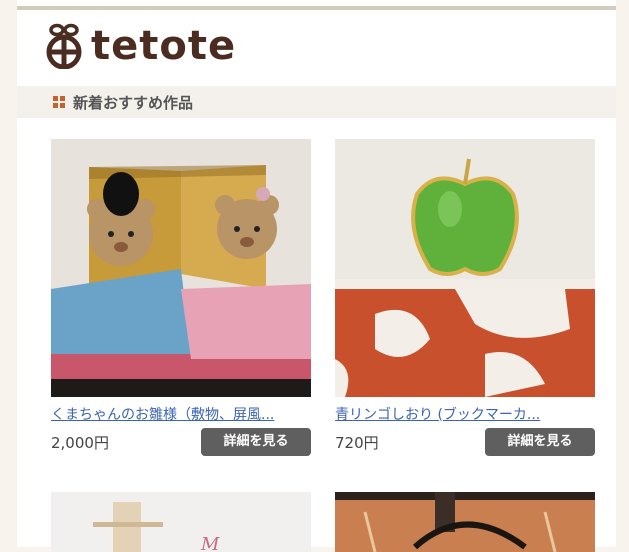 This screenshot has width=629, height=552. What do you see at coordinates (465, 522) in the screenshot?
I see `product-image` at bounding box center [465, 522].